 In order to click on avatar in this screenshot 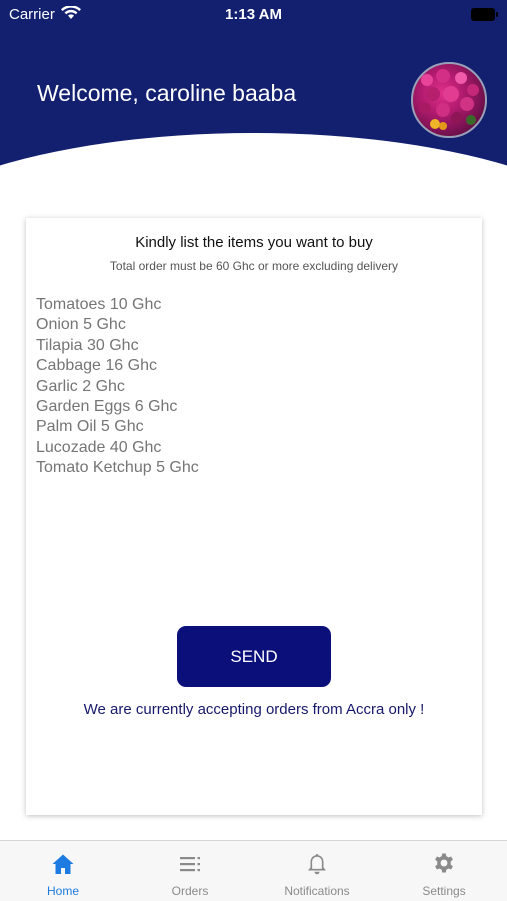, I will do `click(449, 100)`.